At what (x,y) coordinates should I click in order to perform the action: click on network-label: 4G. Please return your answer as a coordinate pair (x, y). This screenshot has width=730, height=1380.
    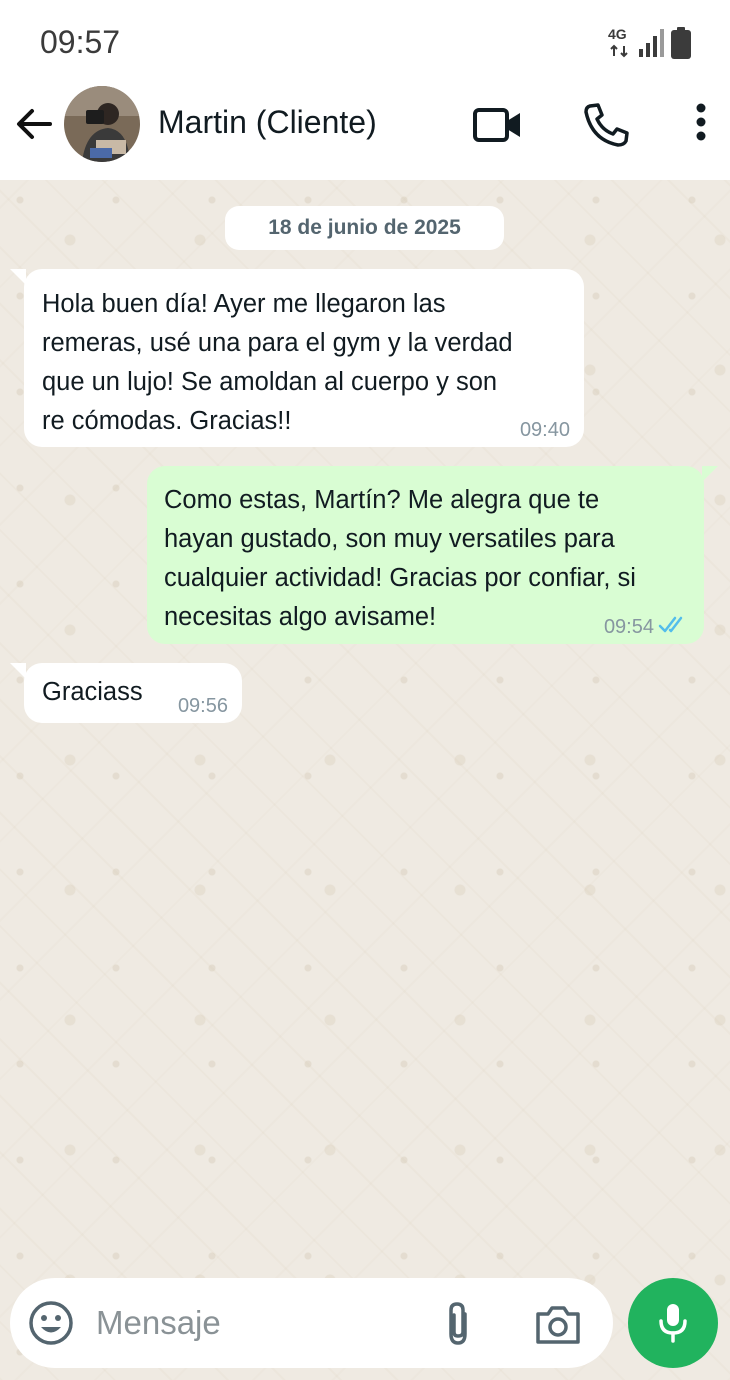
    Looking at the image, I should click on (617, 34).